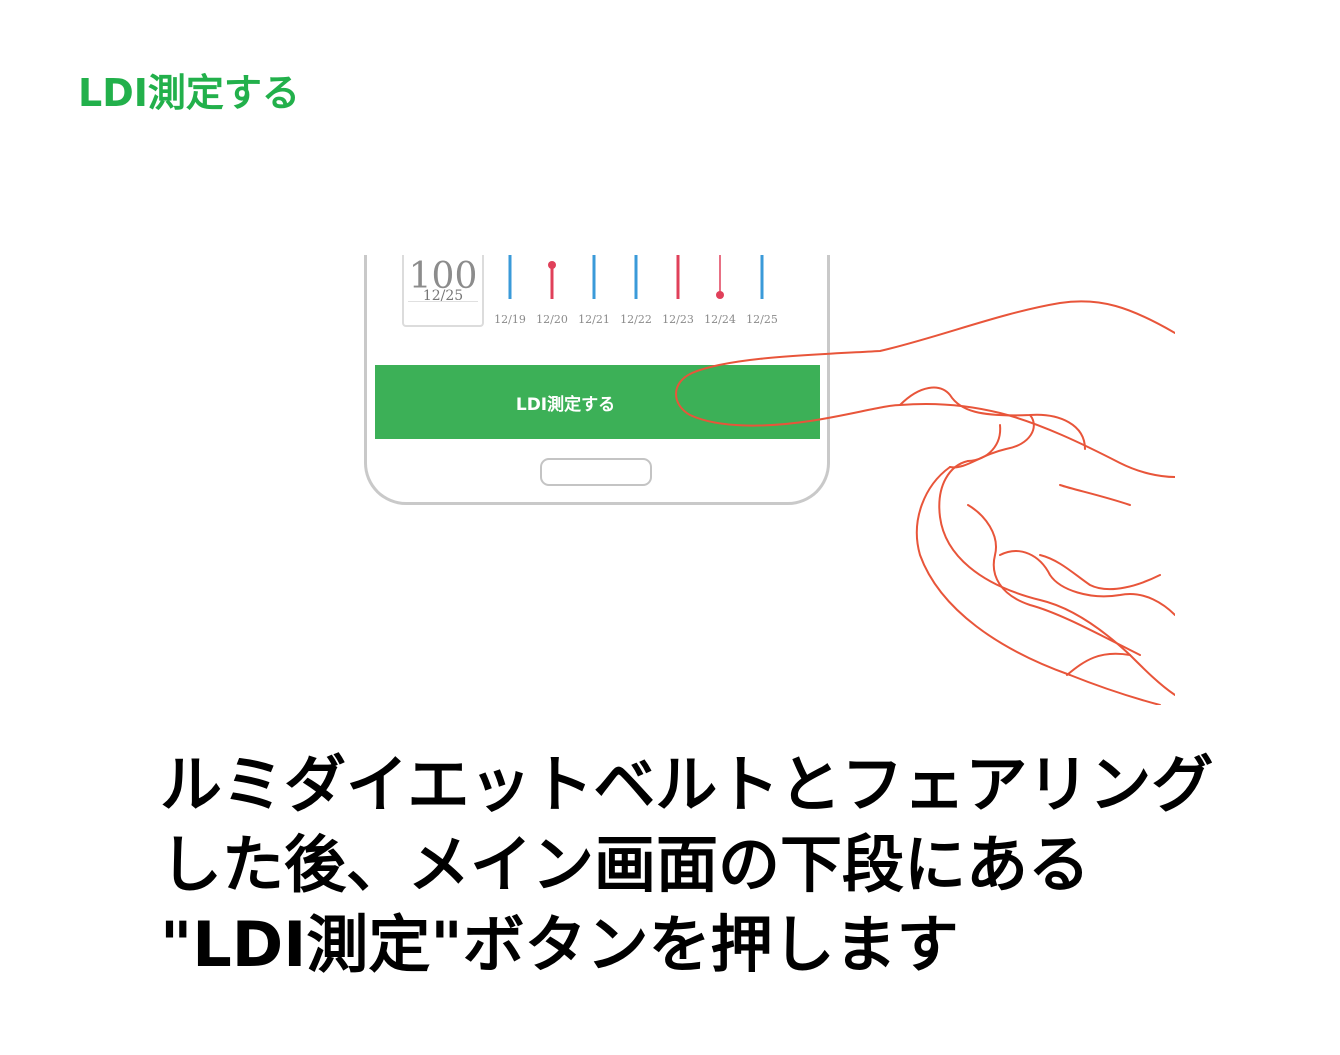 The height and width of the screenshot is (1055, 1340). What do you see at coordinates (625, 864) in the screenshot?
I see `instruction-line: した後、メイン画面の下段にある` at bounding box center [625, 864].